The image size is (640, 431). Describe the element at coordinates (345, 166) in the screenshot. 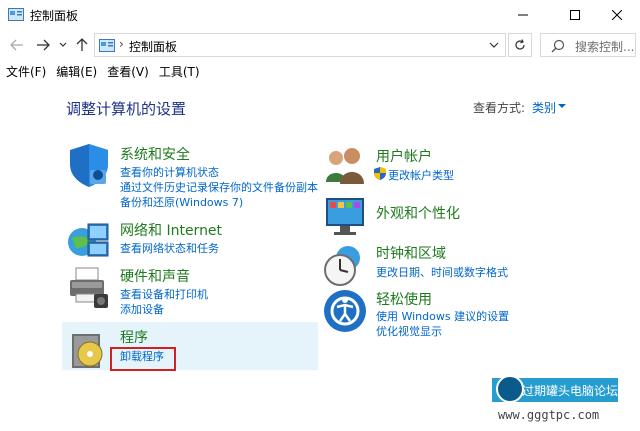

I see `users-icon` at that location.